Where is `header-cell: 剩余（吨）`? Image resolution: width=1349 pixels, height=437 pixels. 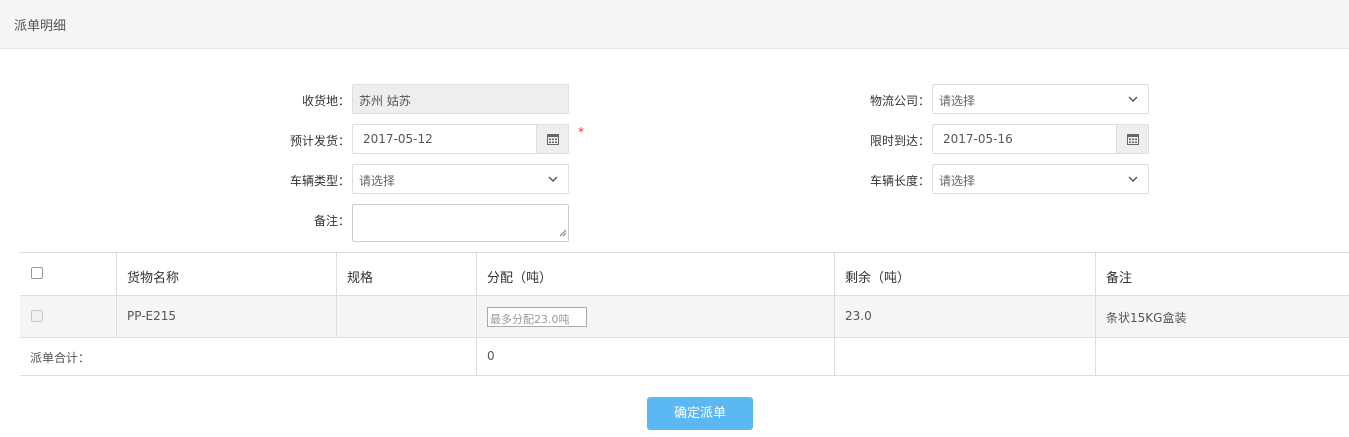 header-cell: 剩余（吨） is located at coordinates (965, 274).